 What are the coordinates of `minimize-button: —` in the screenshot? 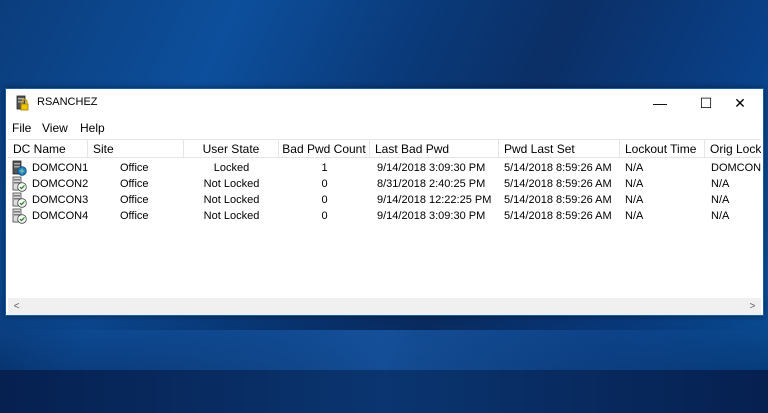 It's located at (660, 103).